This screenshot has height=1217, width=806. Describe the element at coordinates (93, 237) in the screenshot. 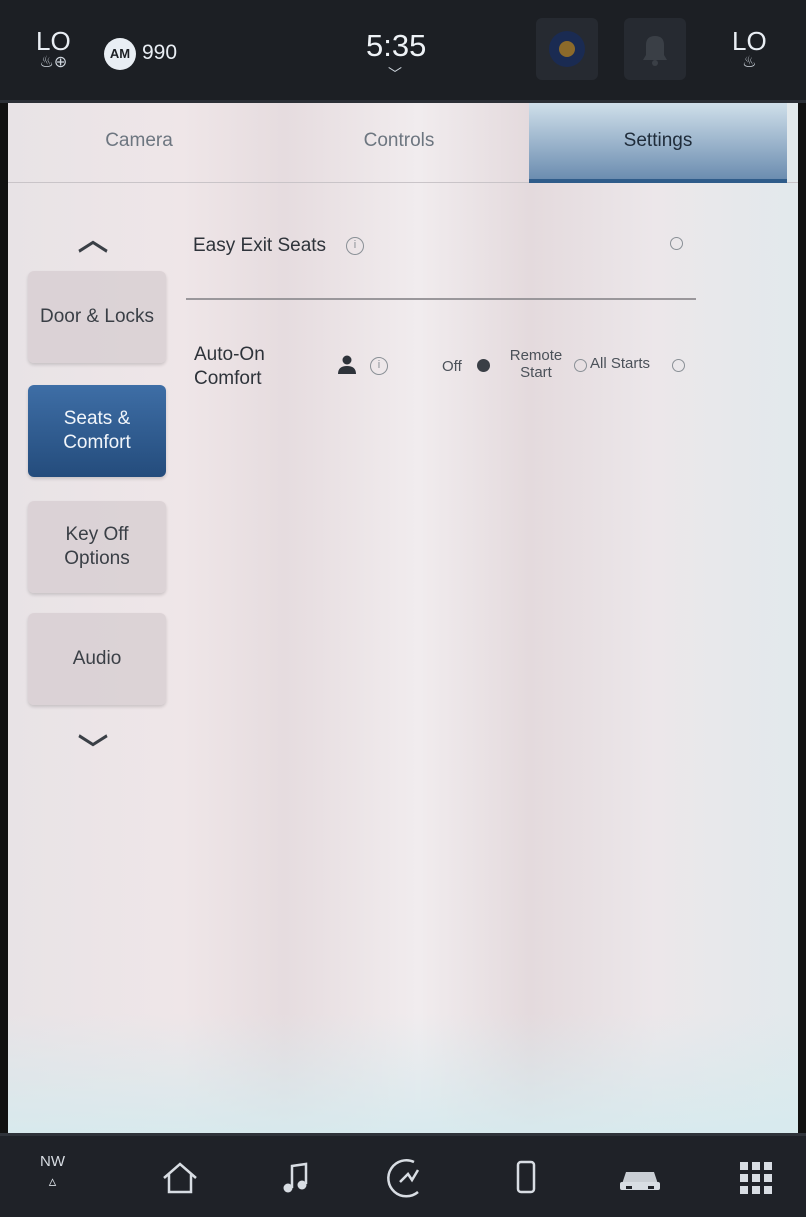

I see `chevron-up-icon: ︿` at that location.